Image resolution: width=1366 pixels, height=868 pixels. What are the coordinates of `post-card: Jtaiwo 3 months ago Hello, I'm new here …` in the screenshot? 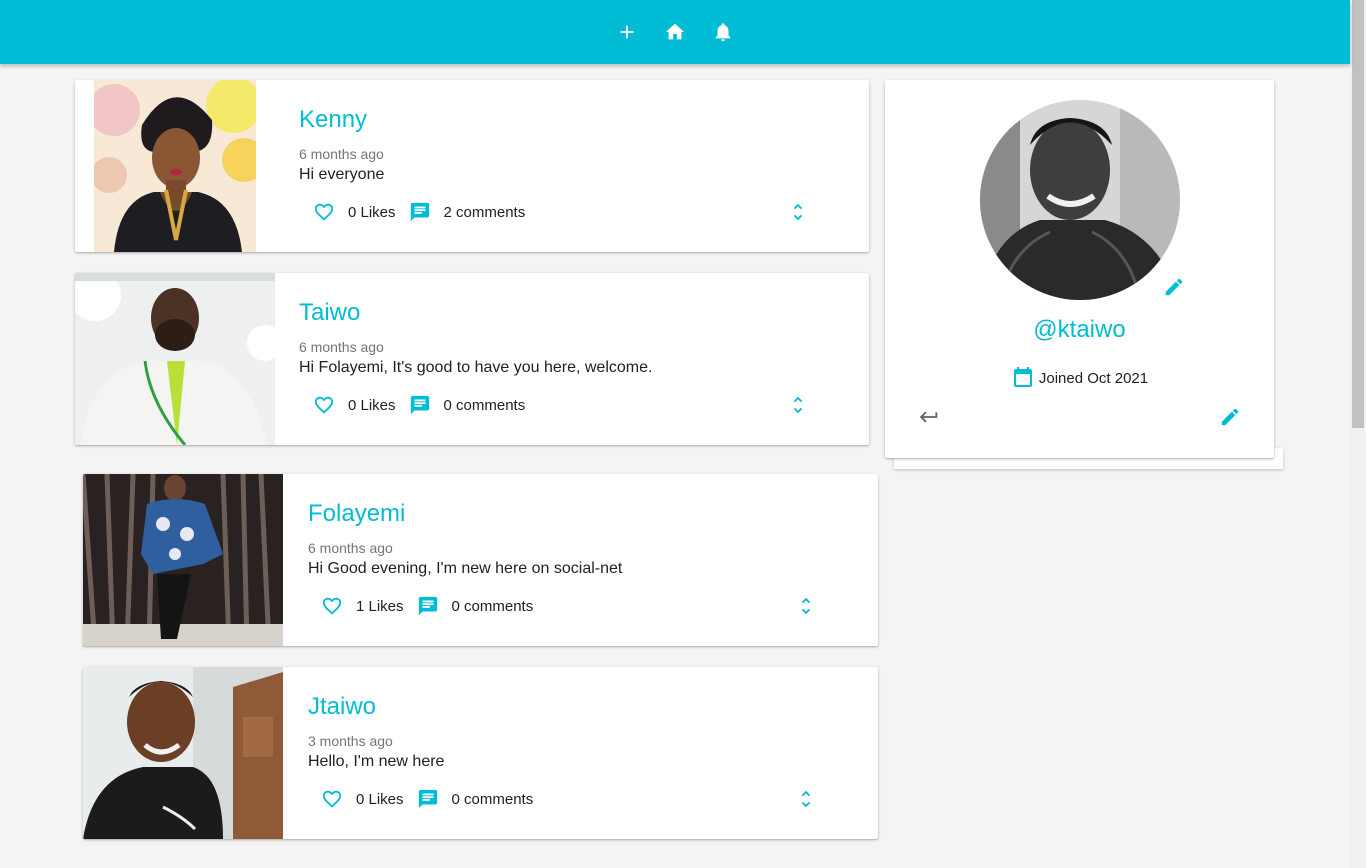 It's located at (480, 753).